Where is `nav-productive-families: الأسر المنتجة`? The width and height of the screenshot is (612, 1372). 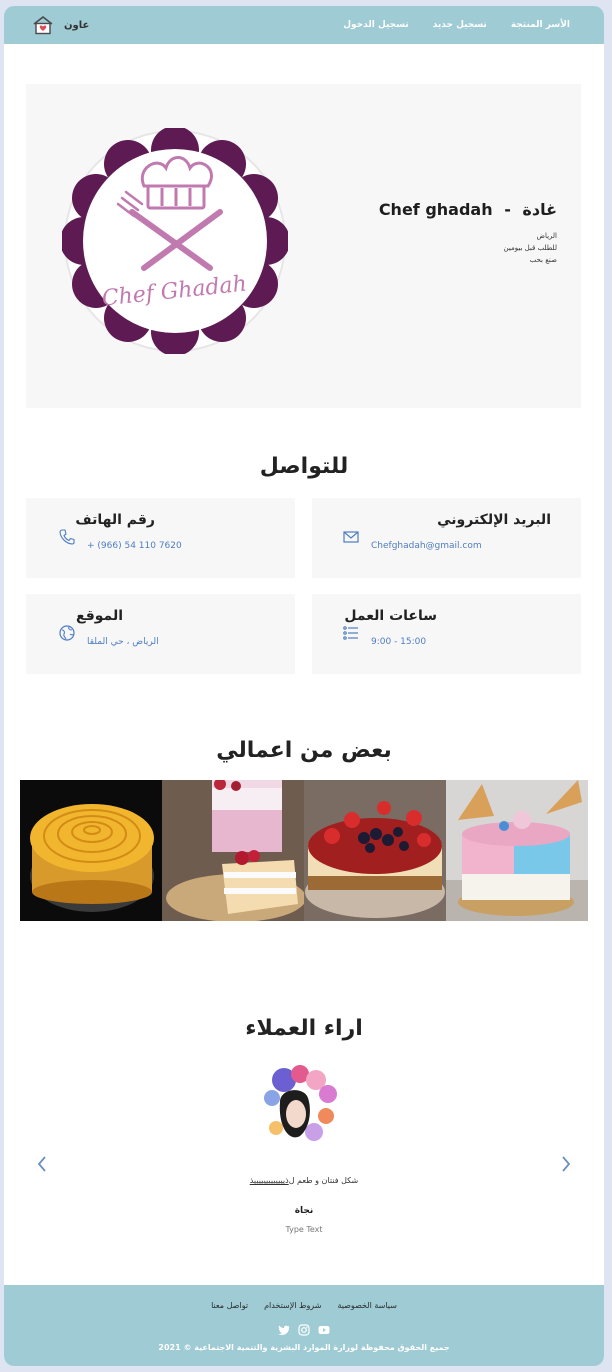 nav-productive-families: الأسر المنتجة is located at coordinates (540, 25).